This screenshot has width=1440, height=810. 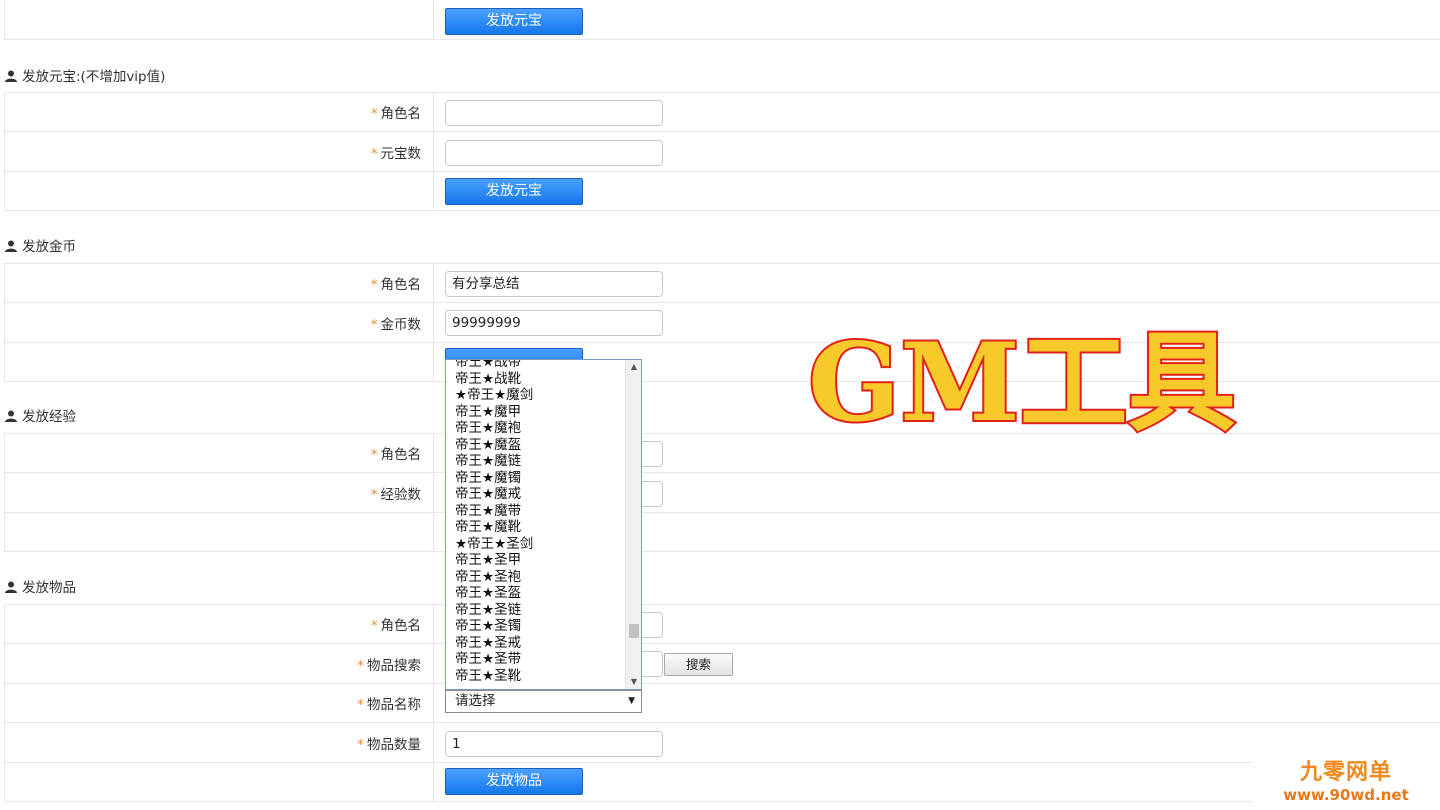 I want to click on grant-item-button: 发放物品, so click(x=514, y=781).